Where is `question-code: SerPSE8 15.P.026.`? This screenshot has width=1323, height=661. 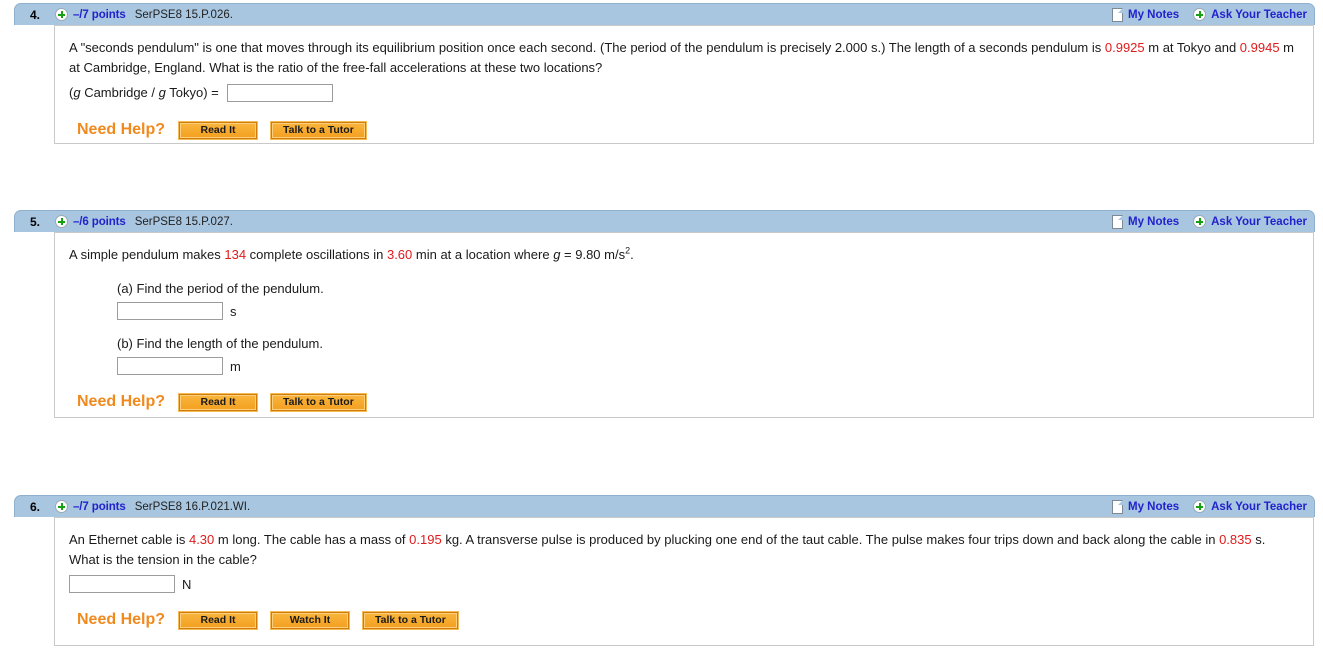
question-code: SerPSE8 15.P.026. is located at coordinates (183, 14).